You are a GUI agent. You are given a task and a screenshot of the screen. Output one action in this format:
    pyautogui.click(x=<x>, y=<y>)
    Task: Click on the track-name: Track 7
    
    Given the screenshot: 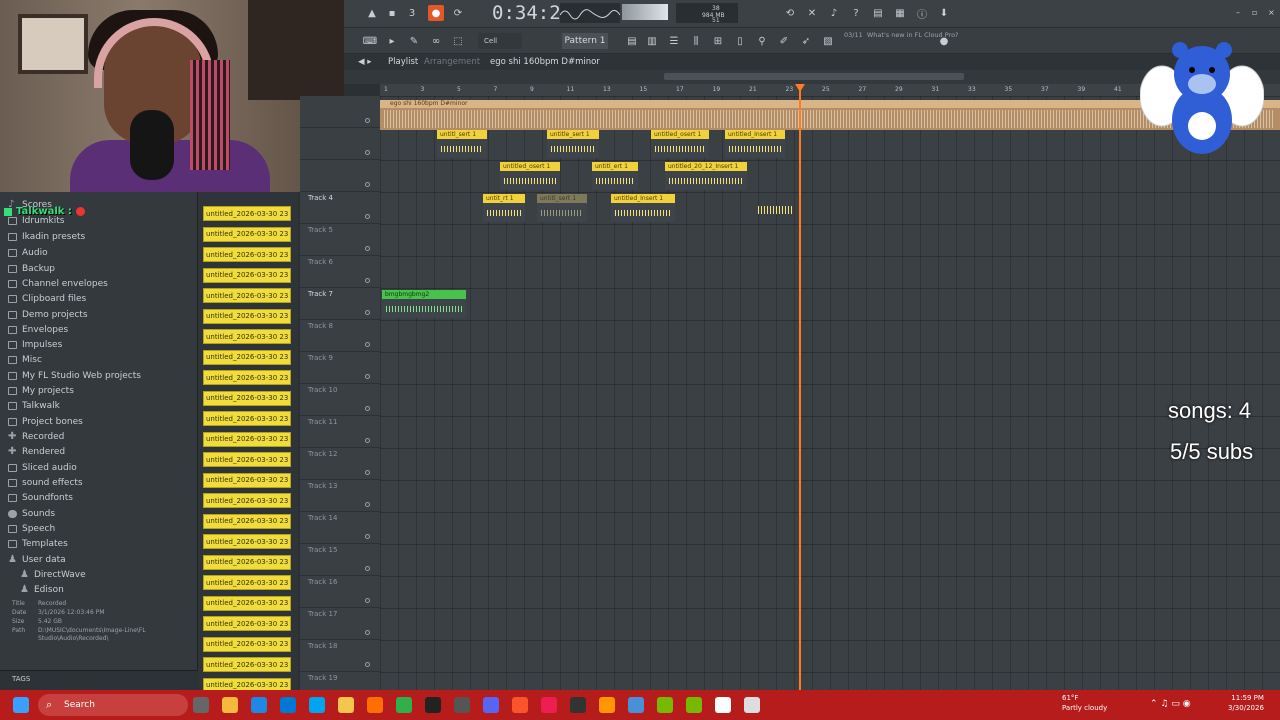 What is the action you would take?
    pyautogui.click(x=320, y=294)
    